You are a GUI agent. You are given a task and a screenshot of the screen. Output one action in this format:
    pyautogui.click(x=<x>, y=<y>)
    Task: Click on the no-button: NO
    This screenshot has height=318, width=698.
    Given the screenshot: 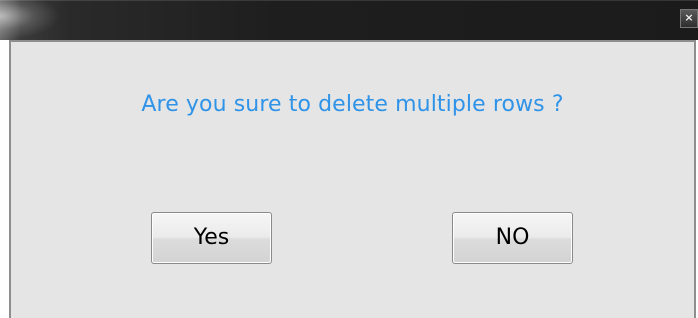 What is the action you would take?
    pyautogui.click(x=512, y=238)
    